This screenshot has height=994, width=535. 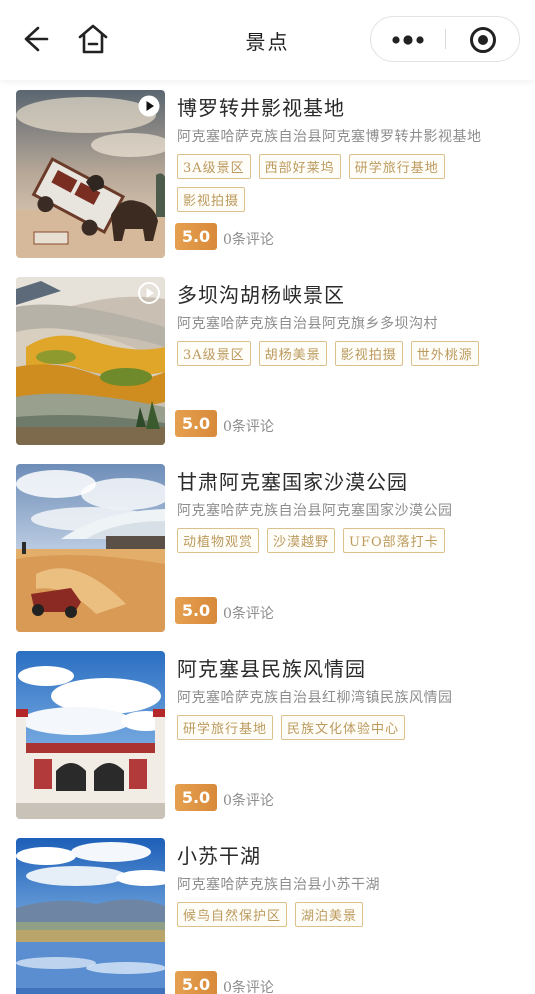 I want to click on tag-list: 候鸟自然保护区 湖泊美景, so click(x=347, y=914).